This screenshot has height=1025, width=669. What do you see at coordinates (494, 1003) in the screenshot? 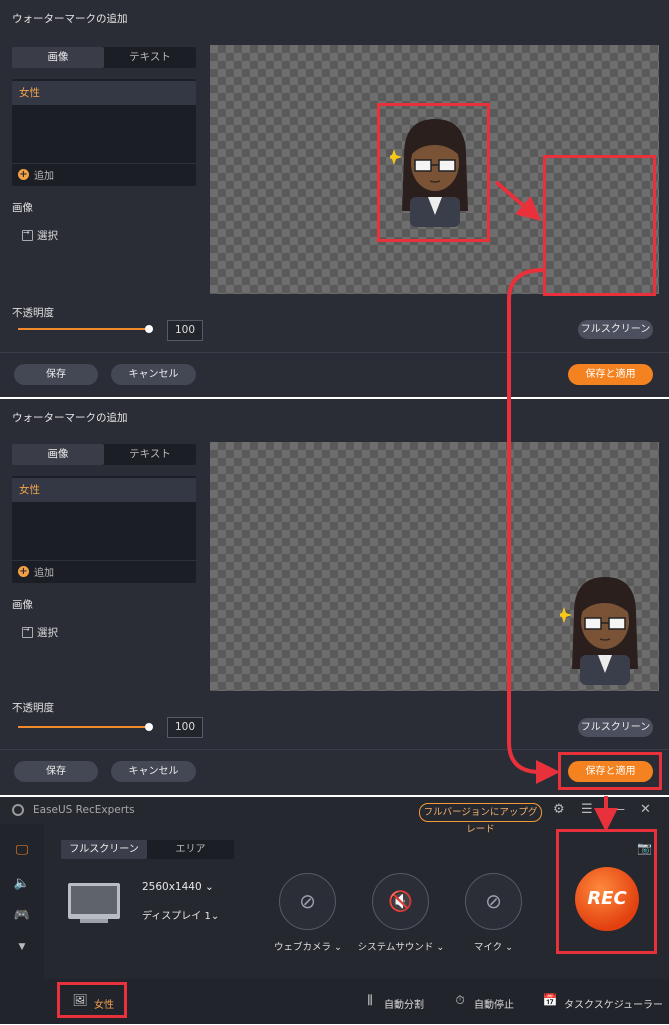
I see `auto-stop-label: 自動停止` at bounding box center [494, 1003].